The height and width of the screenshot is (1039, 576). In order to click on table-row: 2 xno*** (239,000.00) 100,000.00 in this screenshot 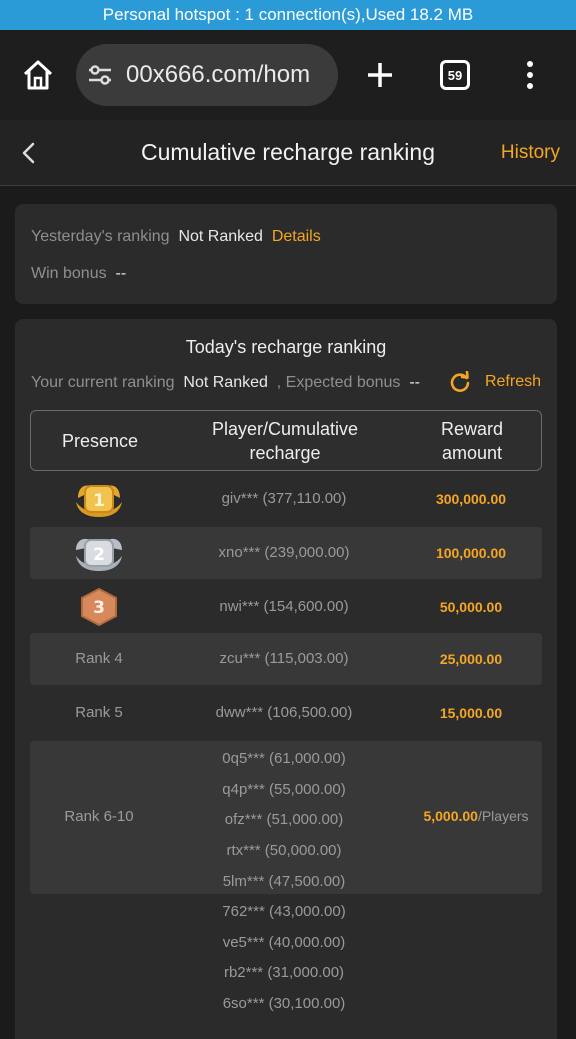, I will do `click(286, 553)`.